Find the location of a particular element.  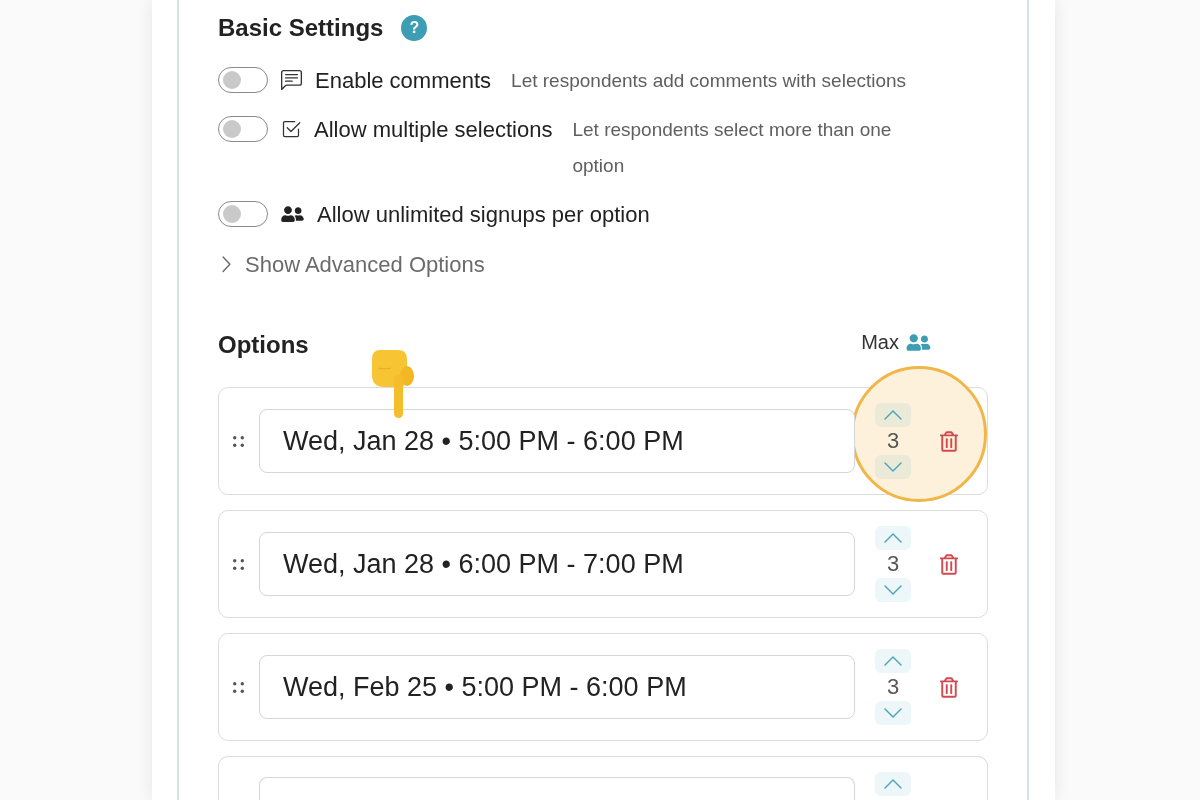

setting-label: Allow unlimited signups per option is located at coordinates (483, 214).